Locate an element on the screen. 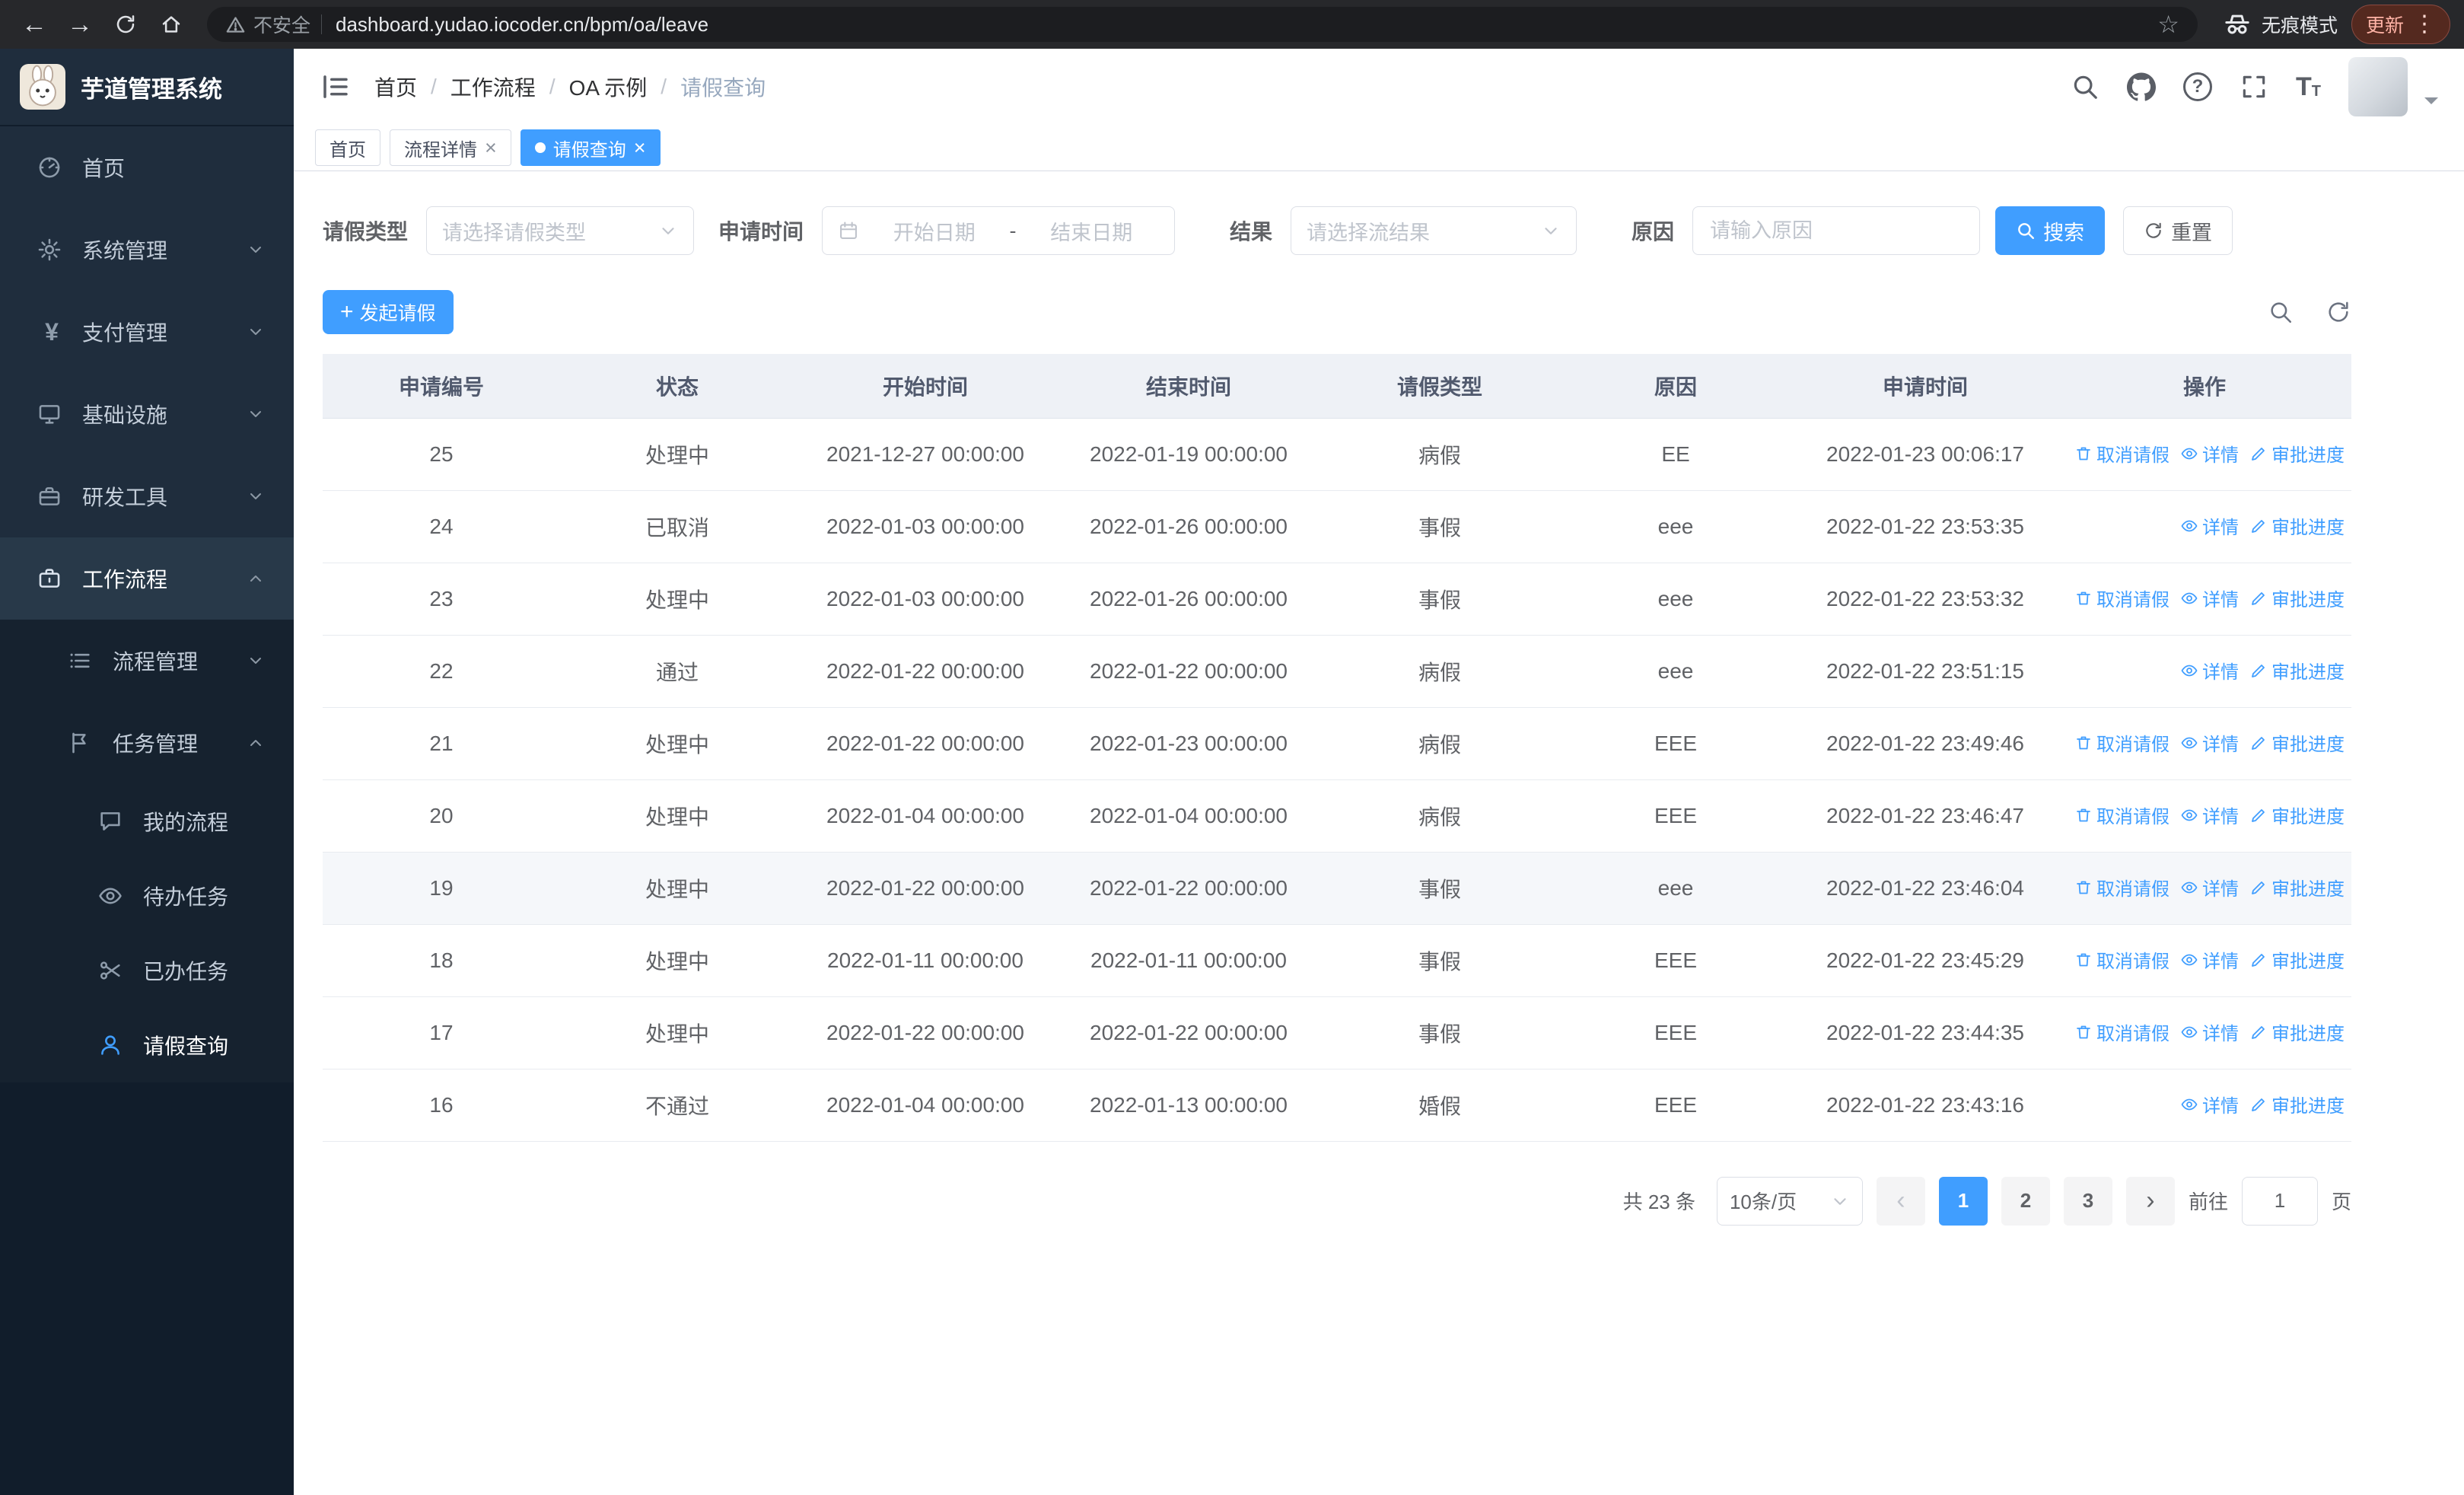 This screenshot has height=1495, width=2464. sidebar-item-my-process: 我的流程 is located at coordinates (147, 822).